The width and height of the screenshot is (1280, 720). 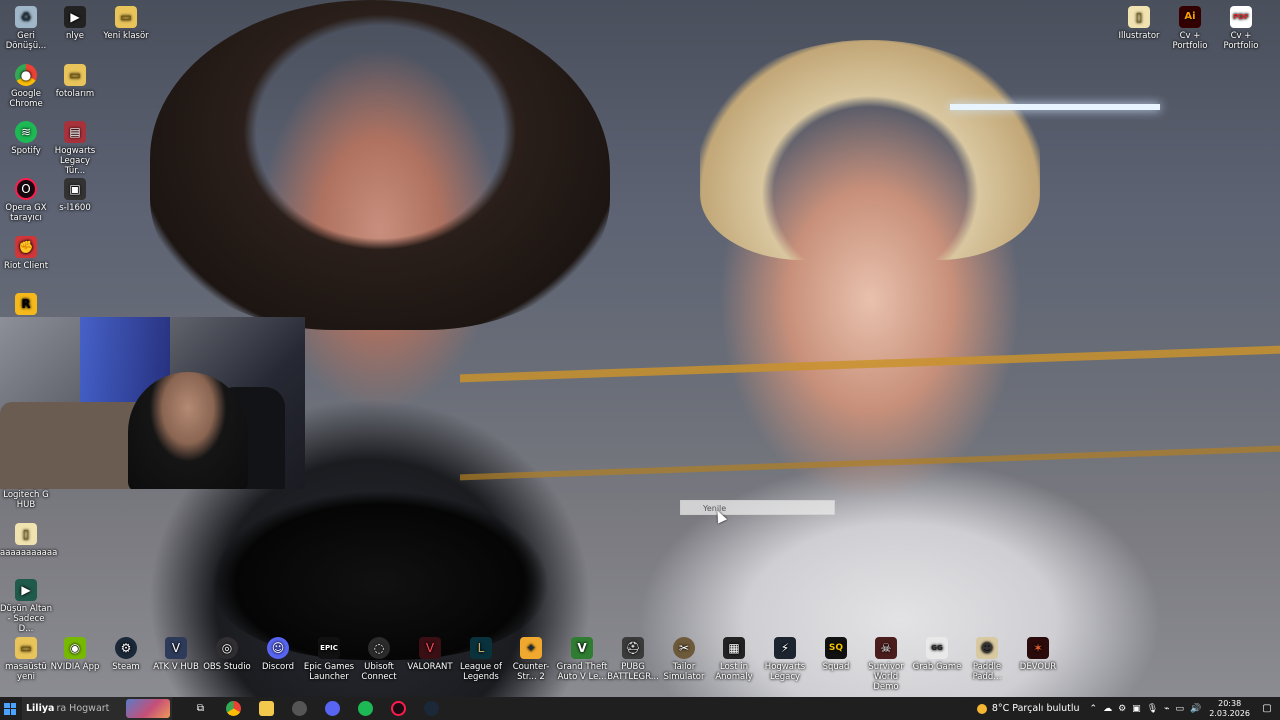 I want to click on desktop-icon-obs: ◎ OBS Studio, so click(x=227, y=654).